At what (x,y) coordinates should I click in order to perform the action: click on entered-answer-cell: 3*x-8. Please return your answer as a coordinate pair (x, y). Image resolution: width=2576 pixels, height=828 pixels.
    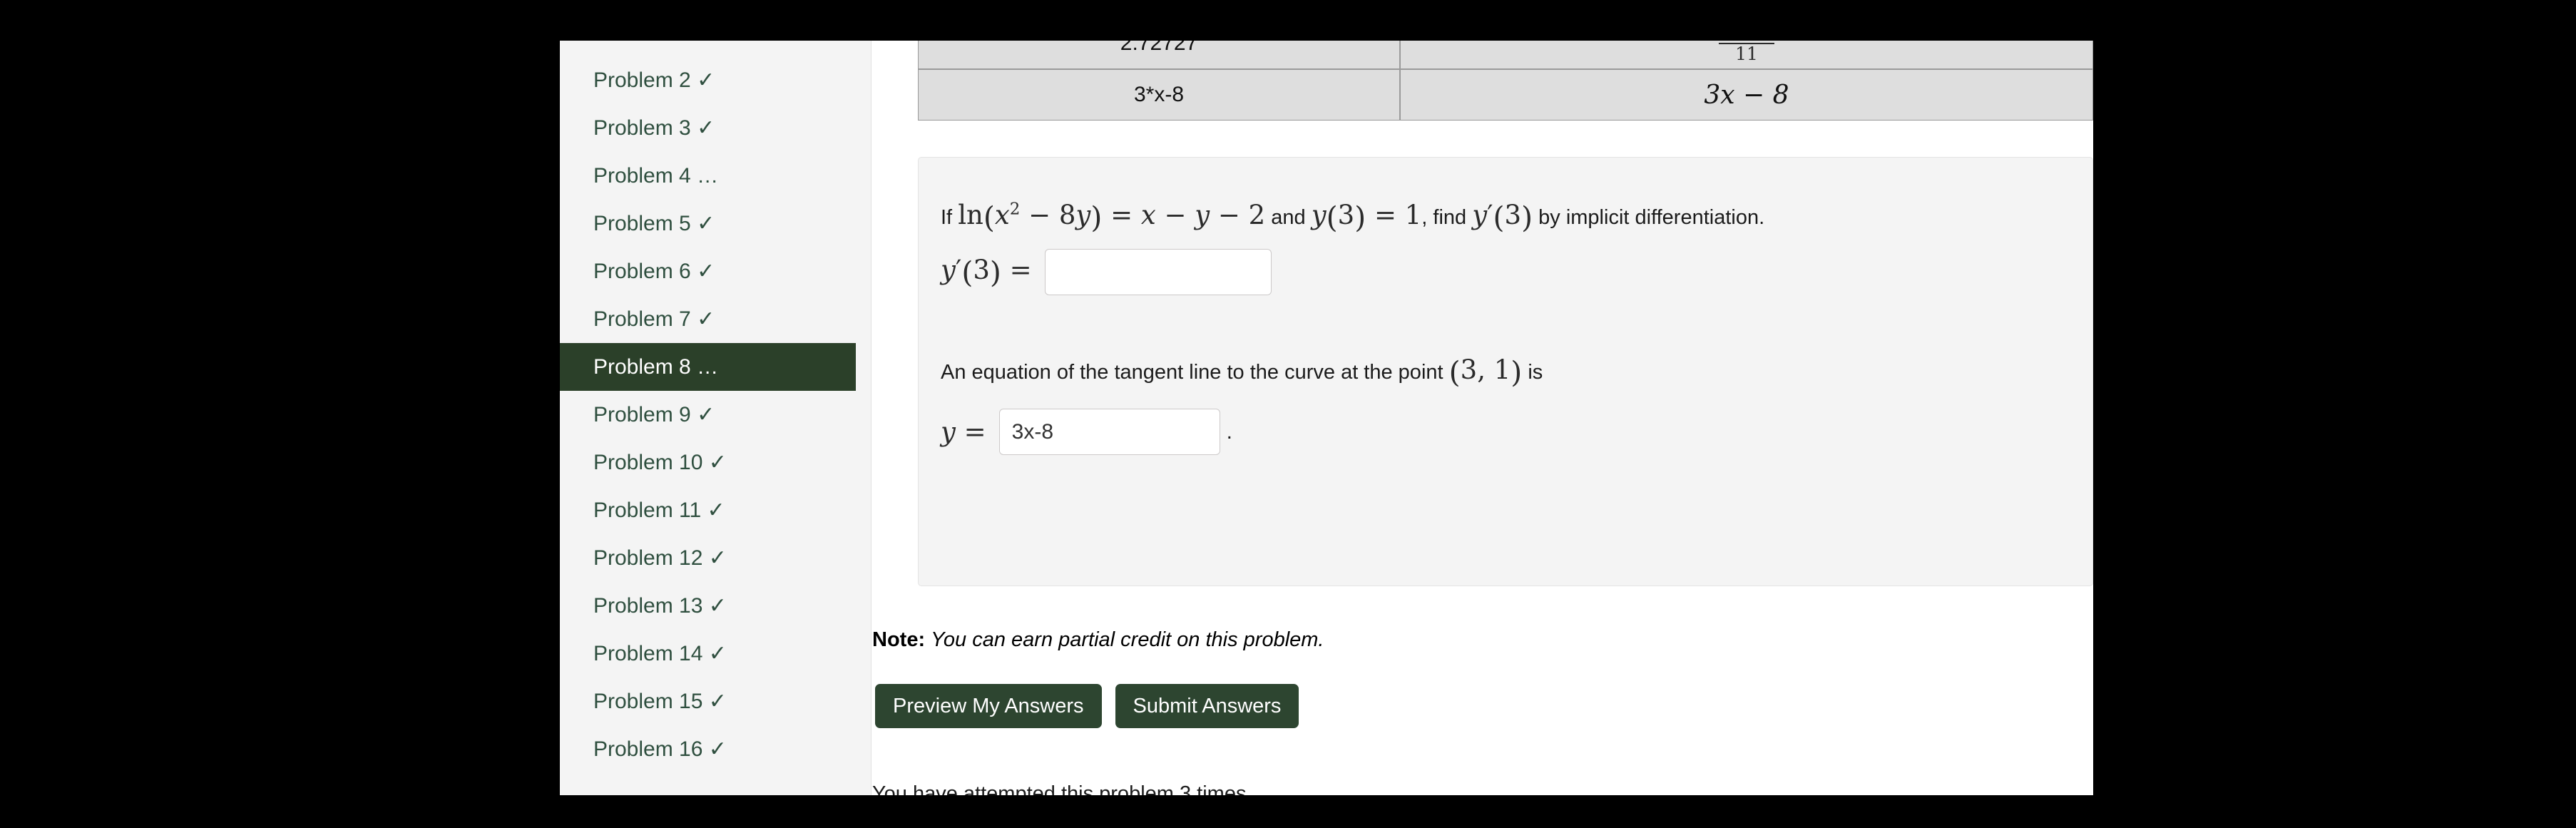
    Looking at the image, I should click on (1159, 95).